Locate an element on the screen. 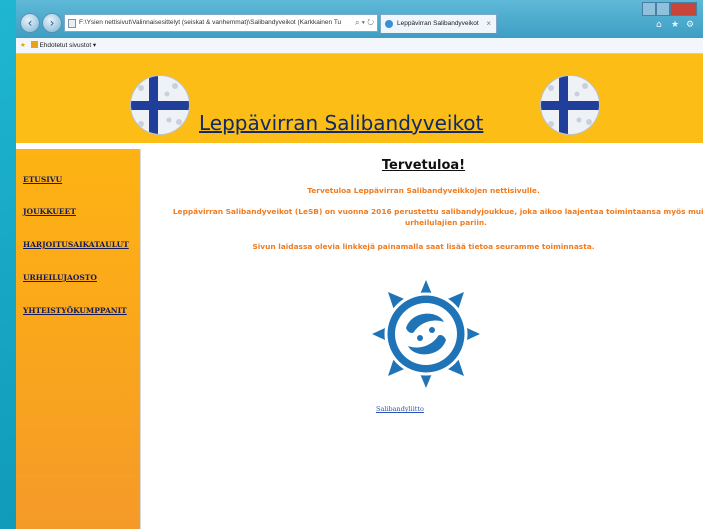  maximize-button is located at coordinates (663, 9).